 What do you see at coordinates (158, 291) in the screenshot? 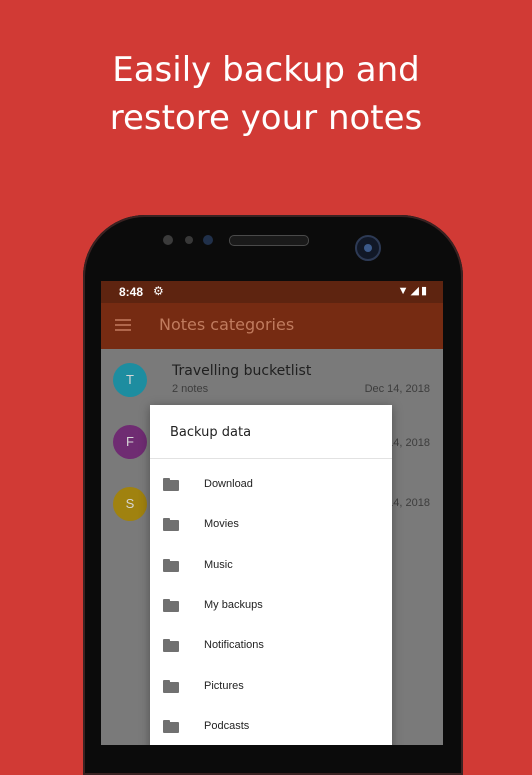
I see `gear-icon: ⚙` at bounding box center [158, 291].